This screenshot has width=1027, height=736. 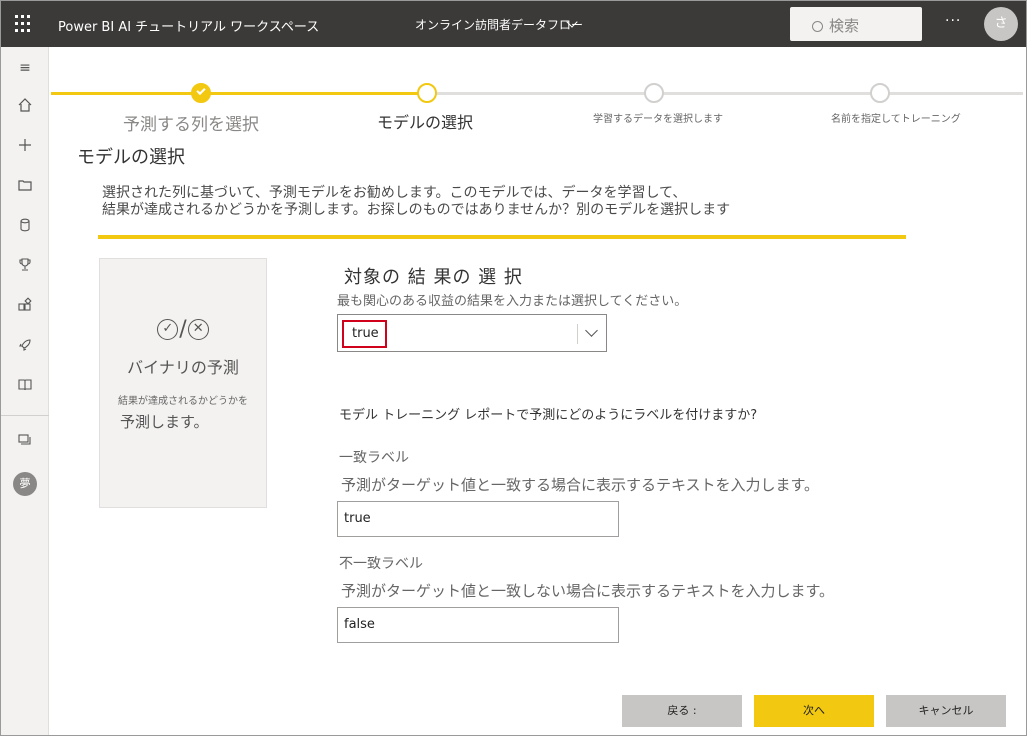 I want to click on match-label-heading: 一致ラベル, so click(x=374, y=458).